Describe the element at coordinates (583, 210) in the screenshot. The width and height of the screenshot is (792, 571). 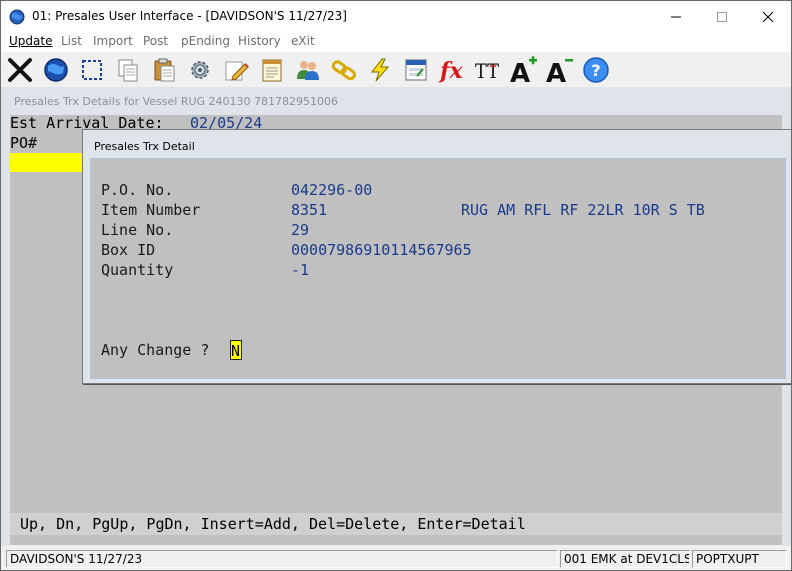
I see `item-description: RUG AM RFL RF 22LR 10R S TB` at that location.